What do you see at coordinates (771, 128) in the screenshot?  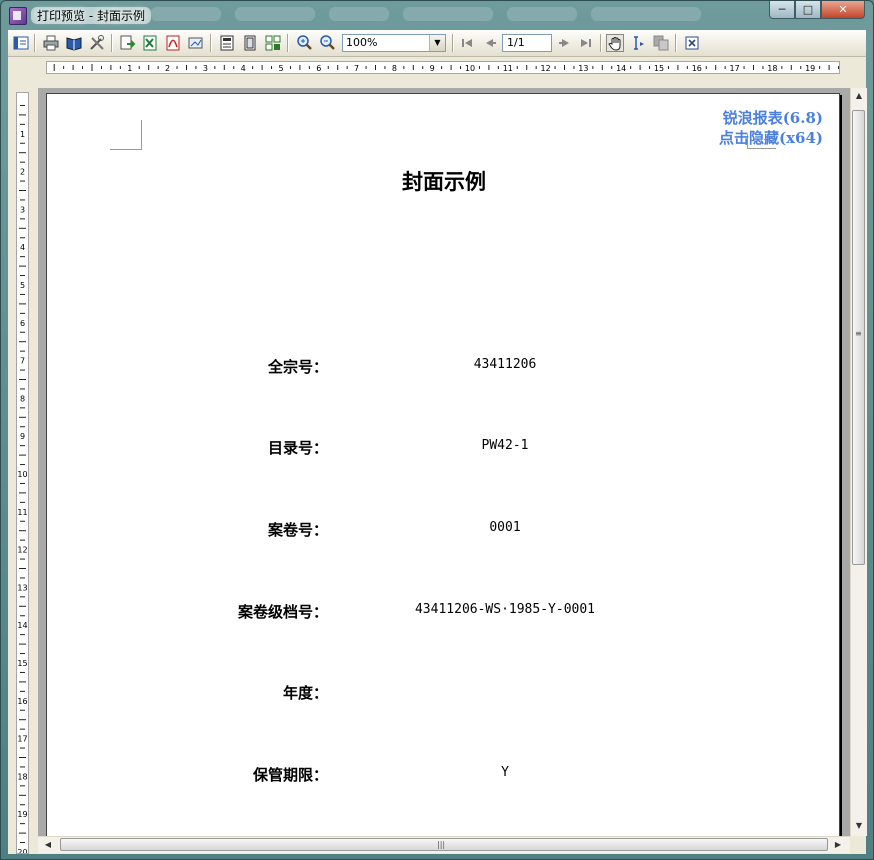 I see `trial-watermark: 锐浪报表(6.8) 点击隐藏(x64)` at bounding box center [771, 128].